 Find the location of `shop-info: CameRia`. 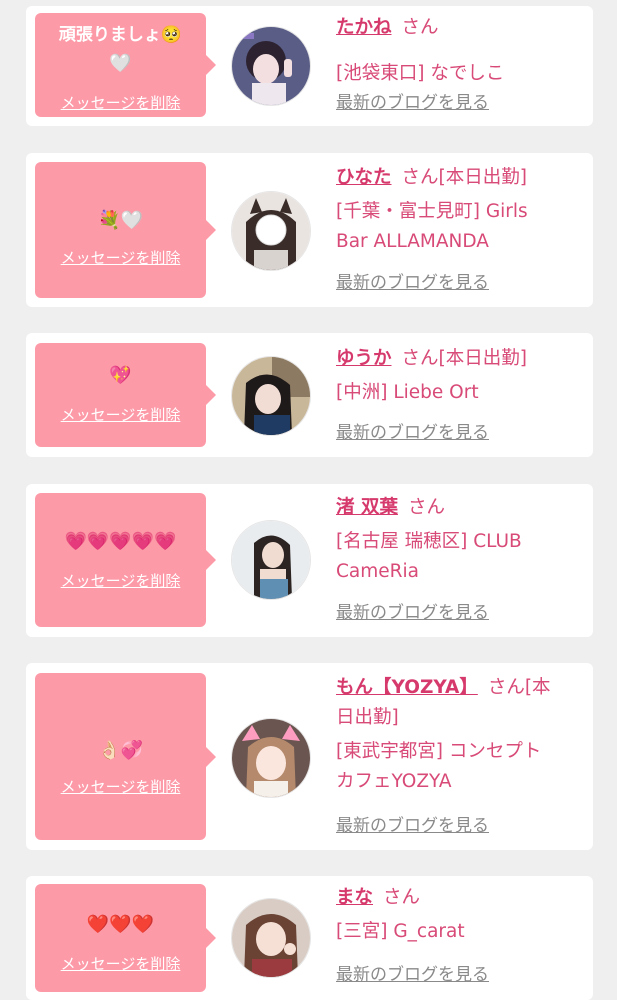

shop-info: CameRia is located at coordinates (377, 571).